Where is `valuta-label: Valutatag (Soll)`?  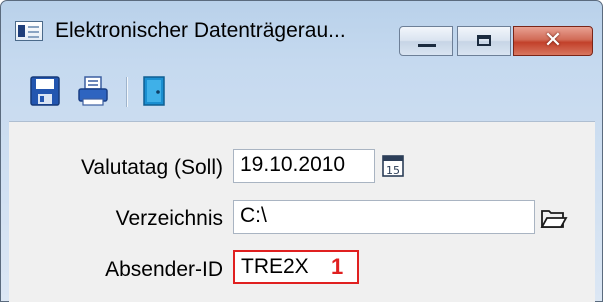 valuta-label: Valutatag (Soll) is located at coordinates (151, 167).